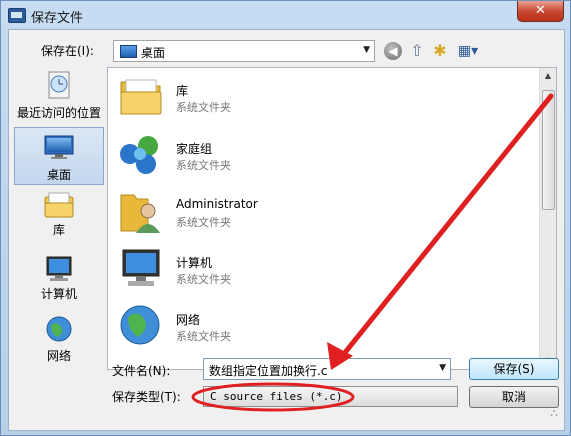  I want to click on vertical-scrollbar: ▲ ▼, so click(547, 218).